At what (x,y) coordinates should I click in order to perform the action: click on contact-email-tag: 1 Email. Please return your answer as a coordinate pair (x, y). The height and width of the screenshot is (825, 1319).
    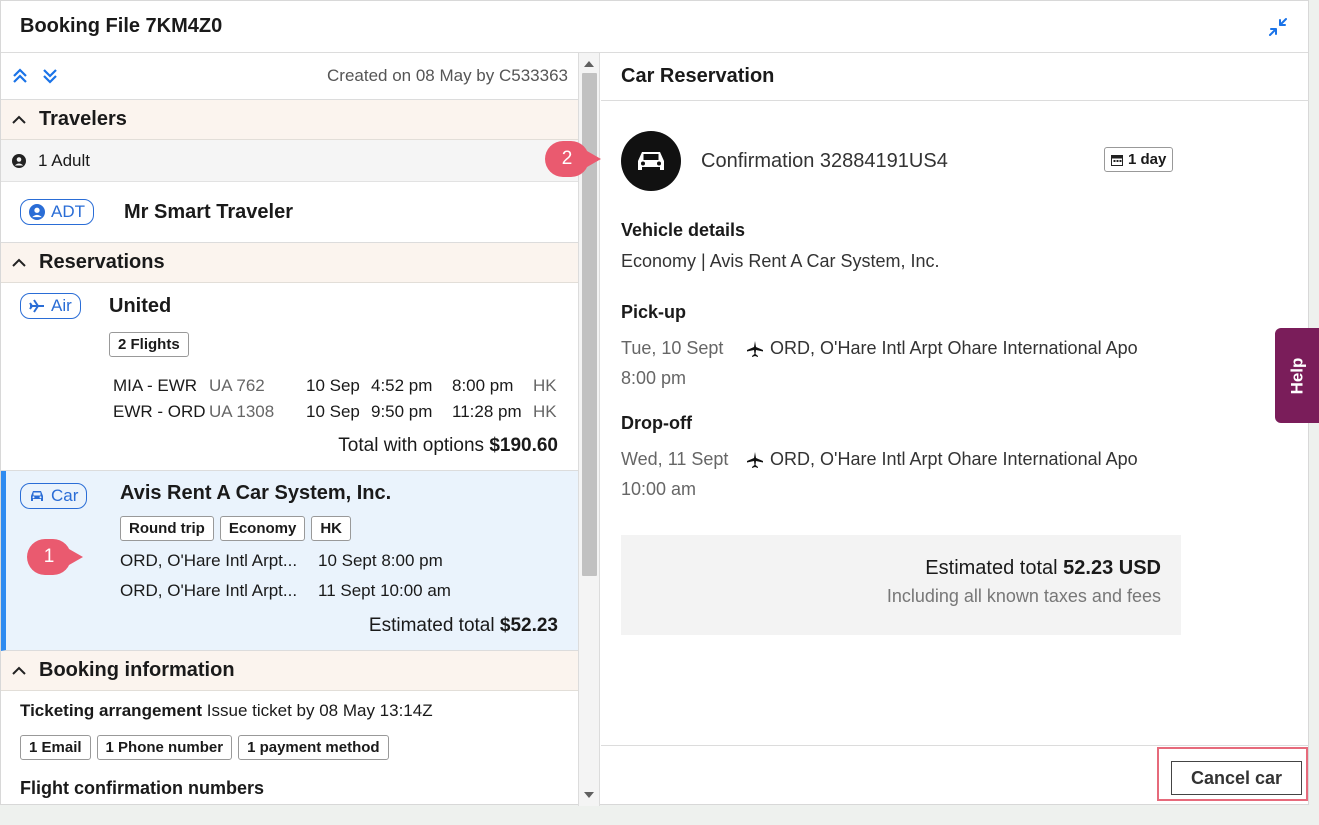
    Looking at the image, I should click on (55, 747).